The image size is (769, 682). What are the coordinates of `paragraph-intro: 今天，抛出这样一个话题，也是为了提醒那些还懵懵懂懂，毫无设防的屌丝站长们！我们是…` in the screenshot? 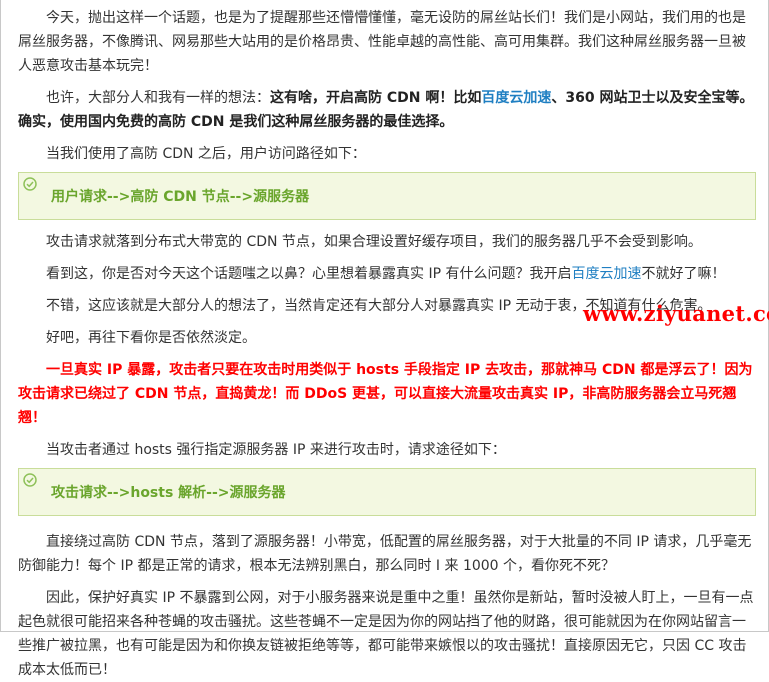 It's located at (382, 42).